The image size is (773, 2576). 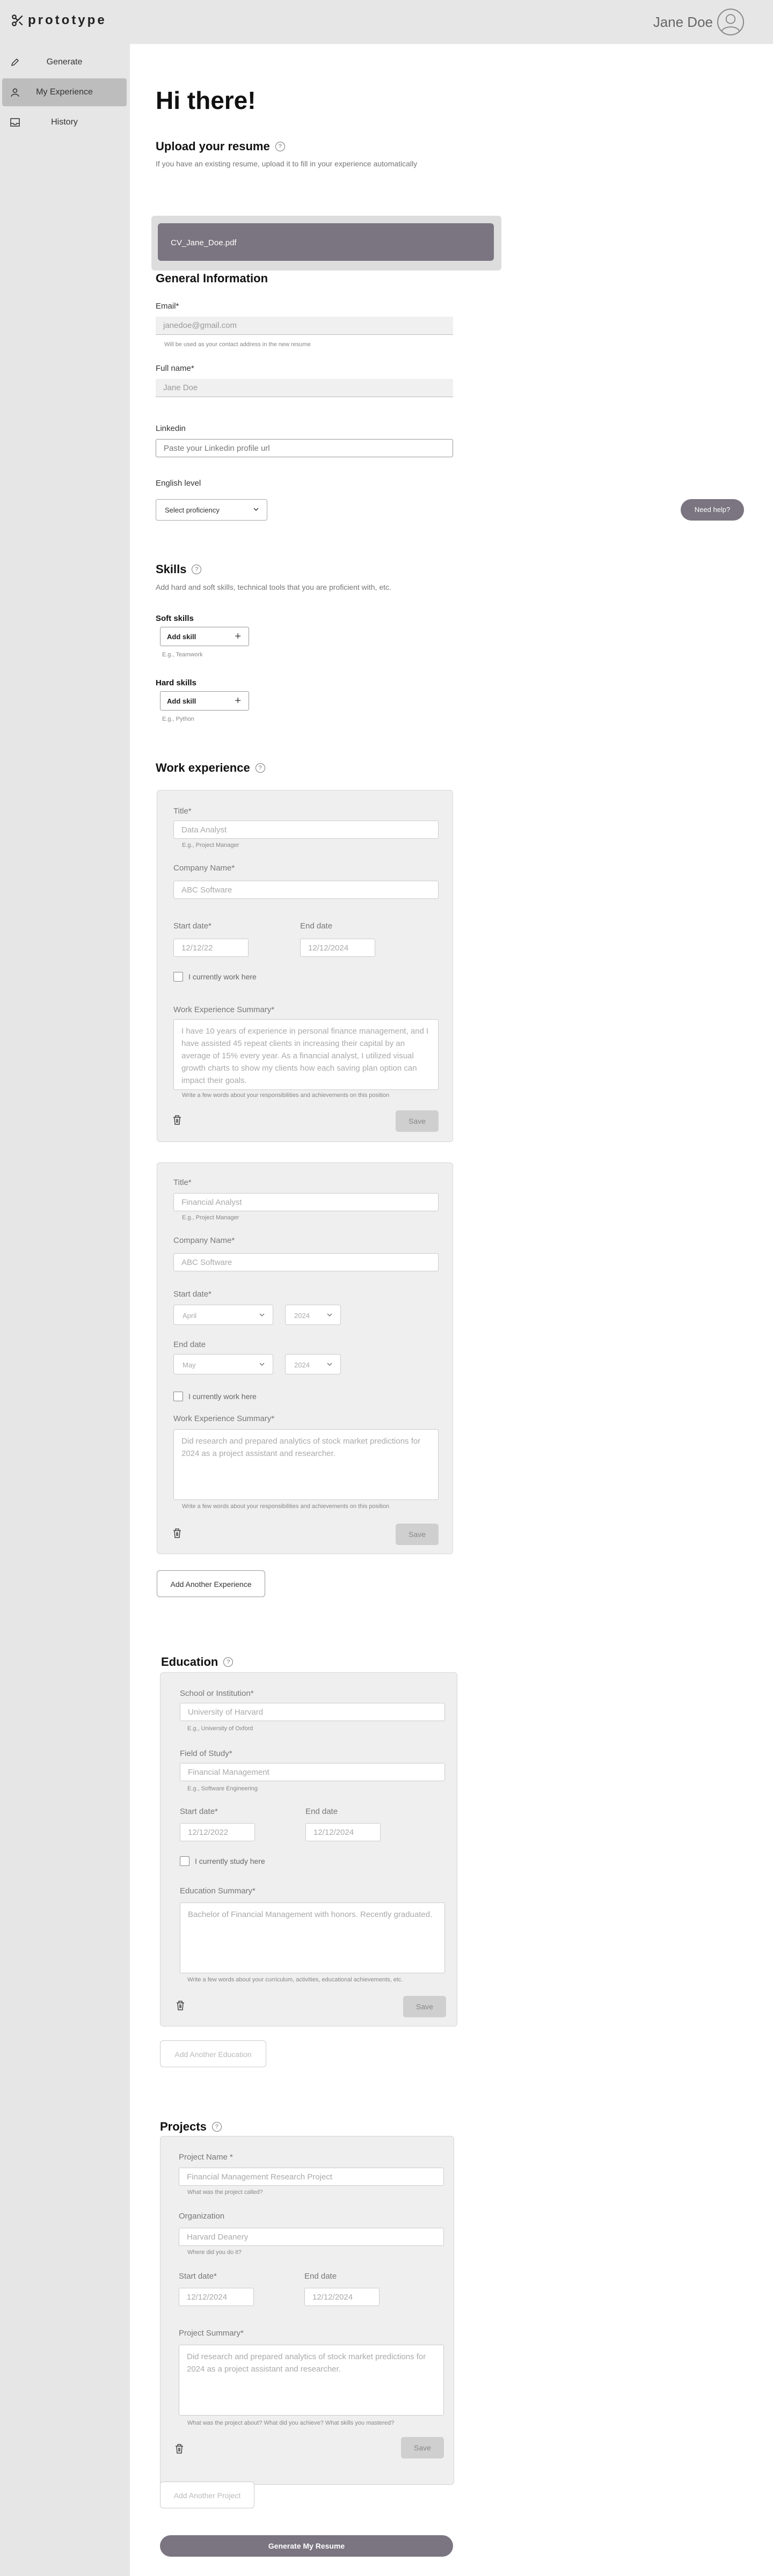 I want to click on end-month-select: May, so click(x=223, y=1364).